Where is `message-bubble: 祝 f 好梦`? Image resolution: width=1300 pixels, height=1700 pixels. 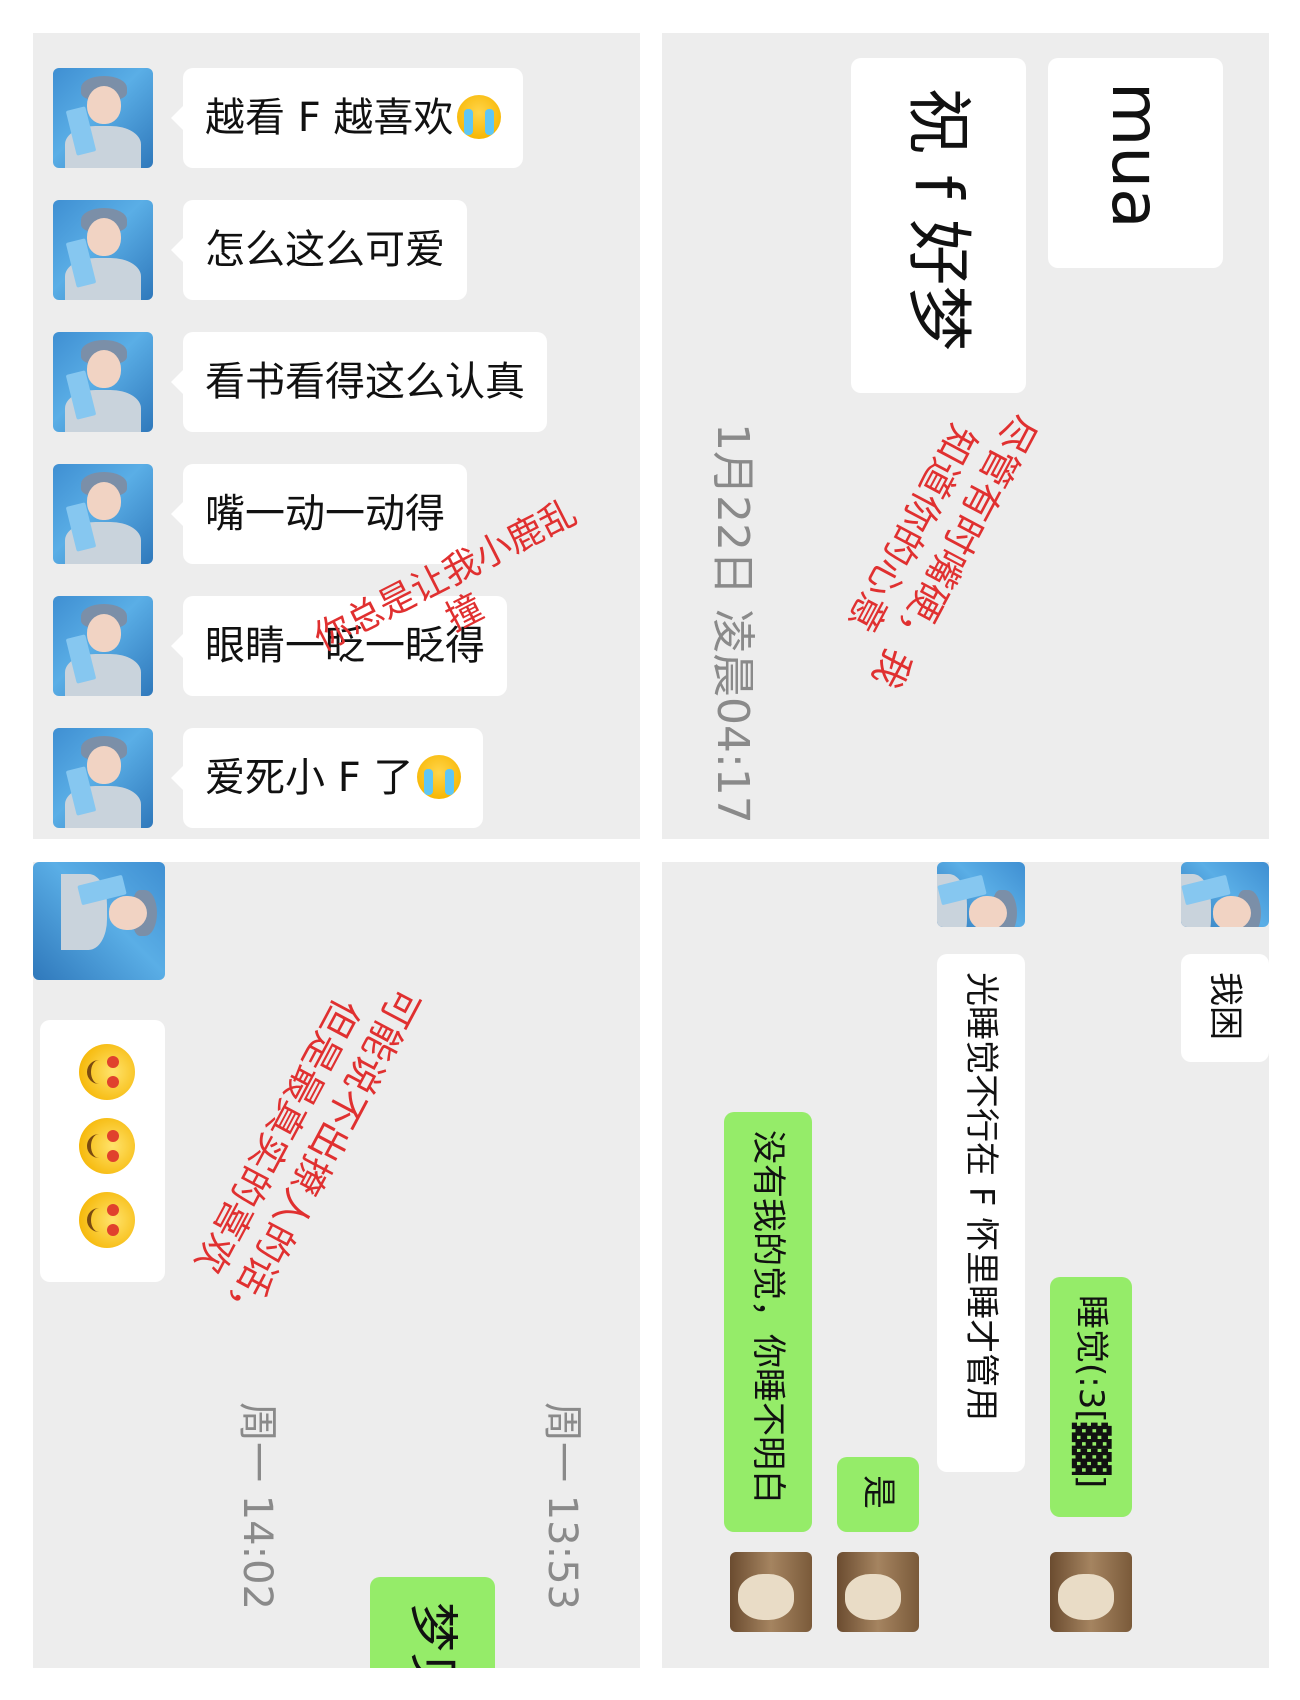 message-bubble: 祝 f 好梦 is located at coordinates (938, 225).